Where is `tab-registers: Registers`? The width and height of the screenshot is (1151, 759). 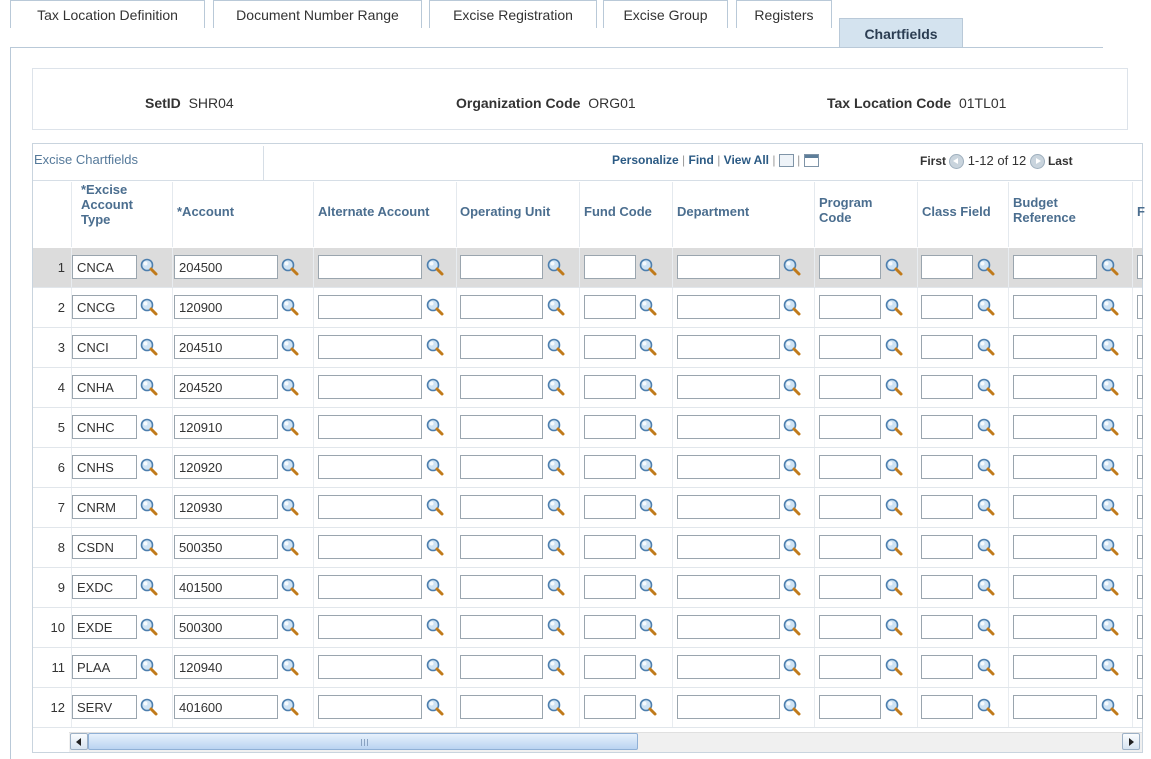 tab-registers: Registers is located at coordinates (784, 14).